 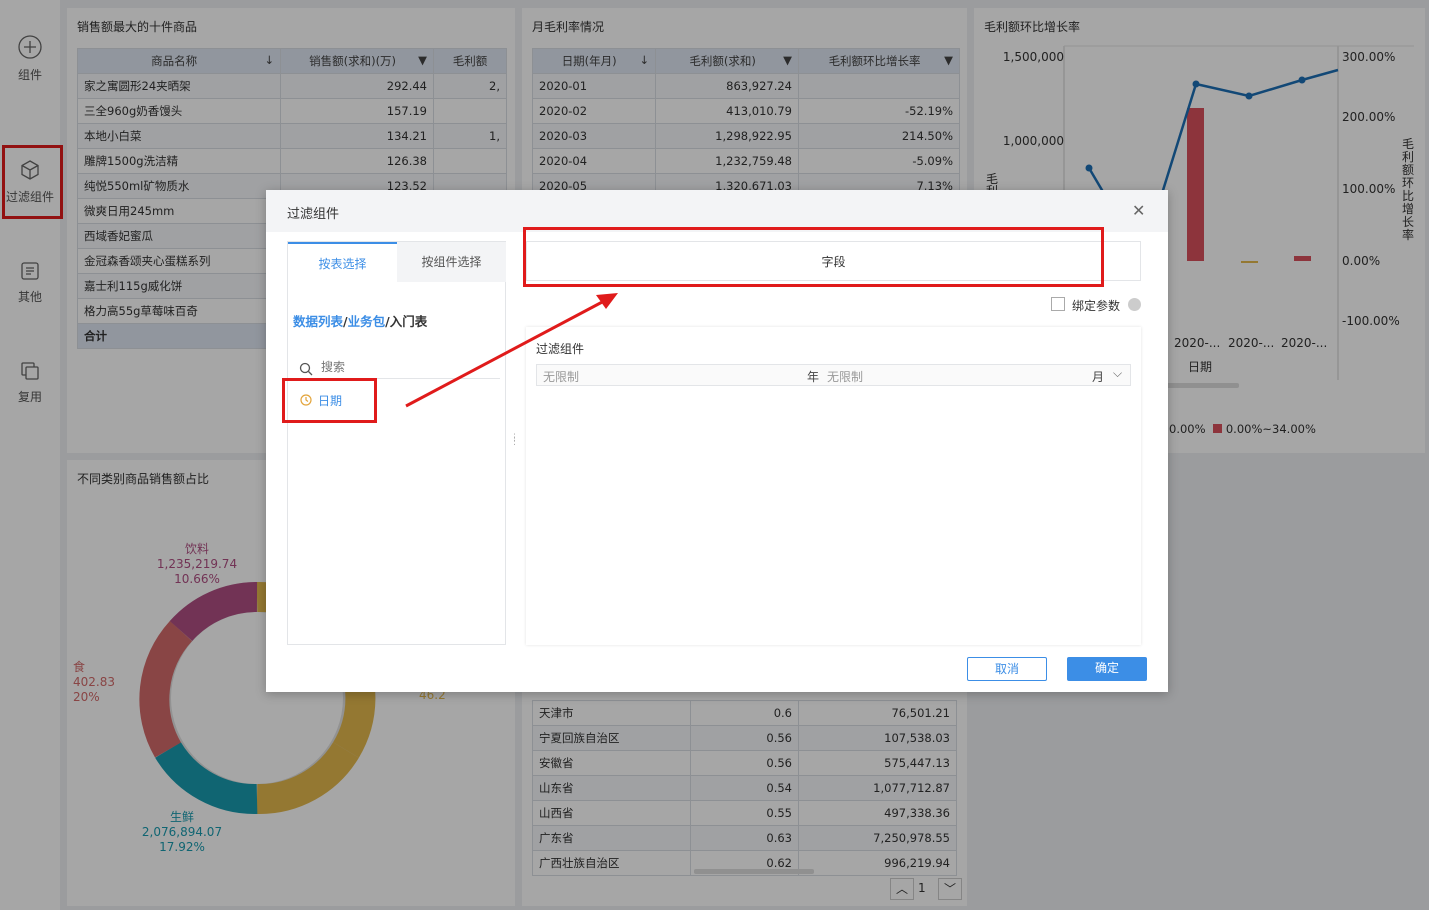 What do you see at coordinates (1096, 306) in the screenshot?
I see `bind-param-label: 绑定参数` at bounding box center [1096, 306].